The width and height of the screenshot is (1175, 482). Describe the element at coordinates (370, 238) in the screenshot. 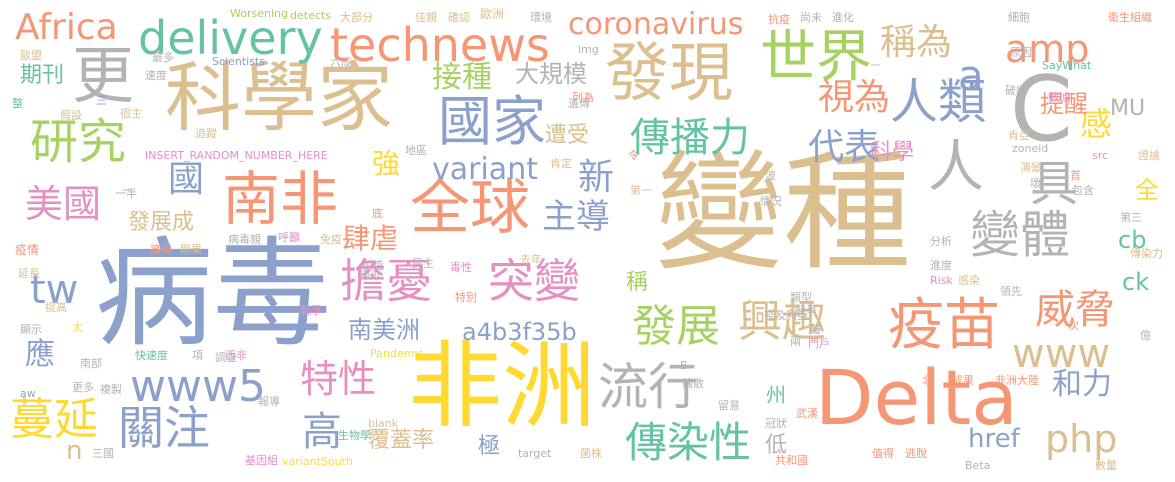

I see `word: 肆虐` at that location.